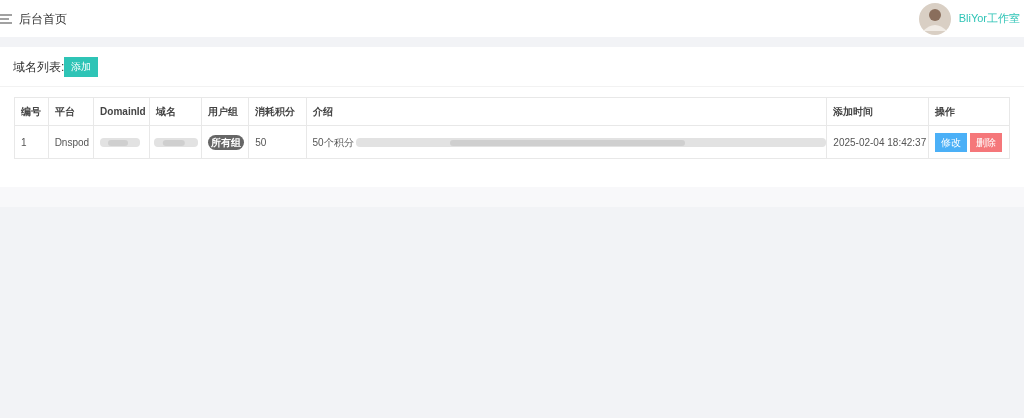 This screenshot has height=418, width=1024. What do you see at coordinates (43, 19) in the screenshot?
I see `page-title: 后台首页` at bounding box center [43, 19].